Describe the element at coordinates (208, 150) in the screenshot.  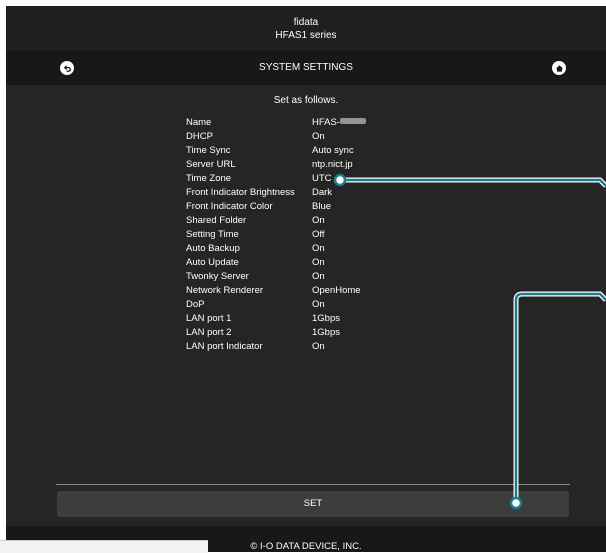
I see `setting-key: Time Sync` at that location.